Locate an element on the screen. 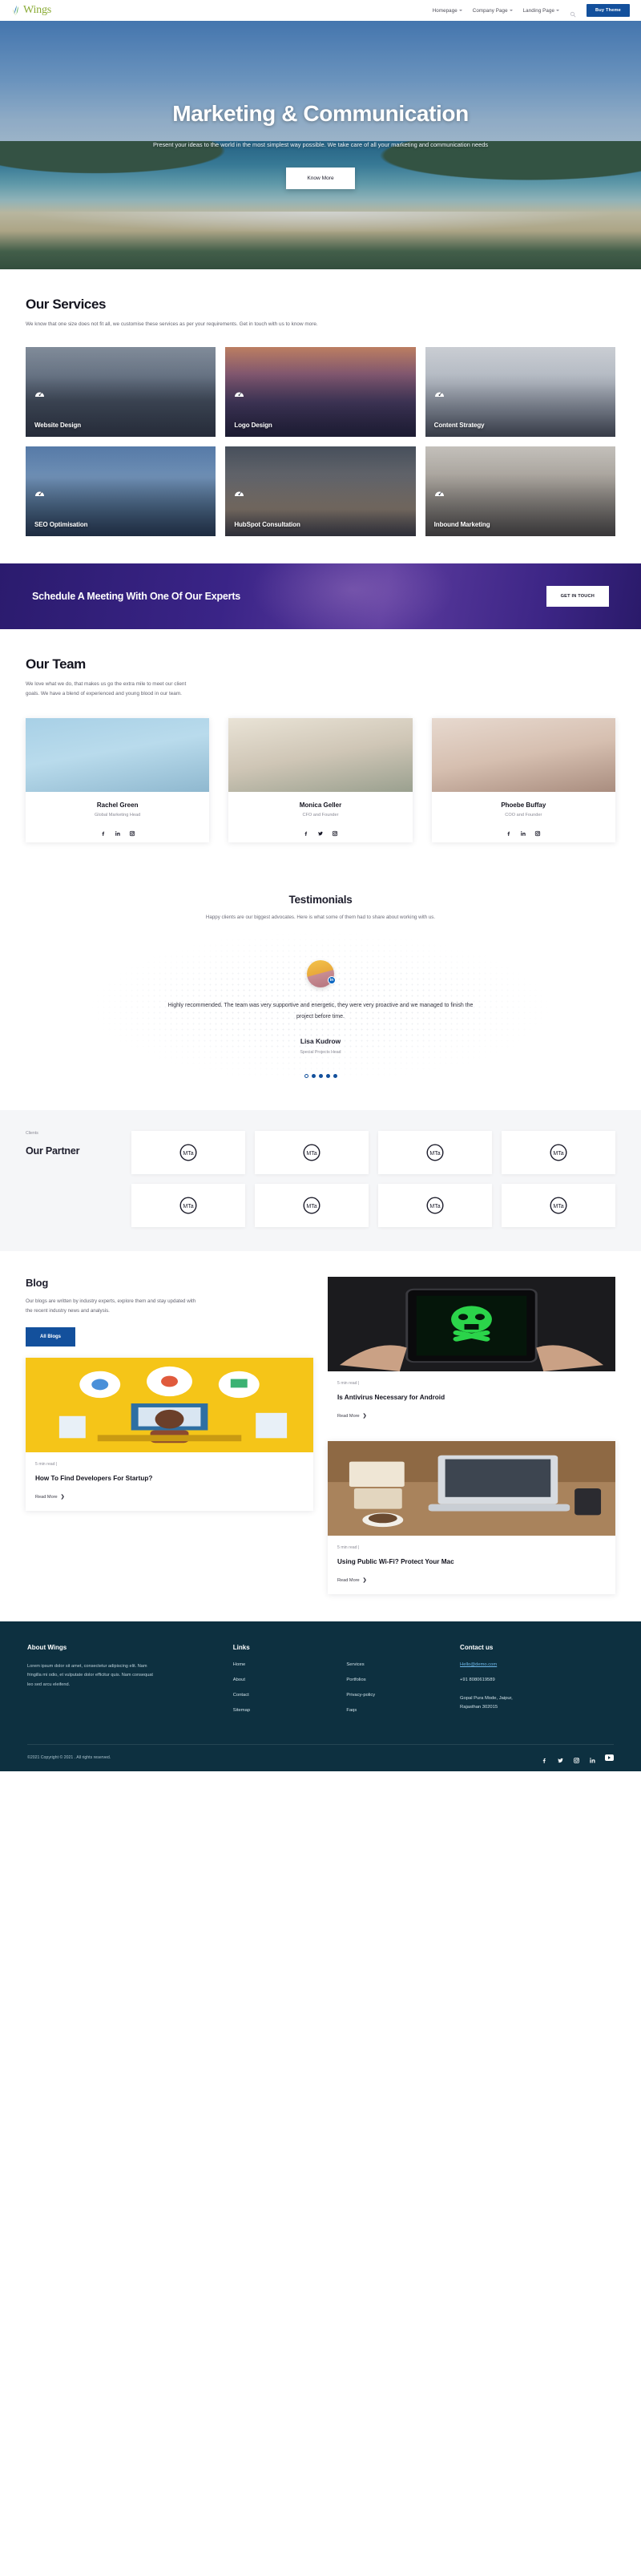  carousel-dot-active is located at coordinates (306, 1076).